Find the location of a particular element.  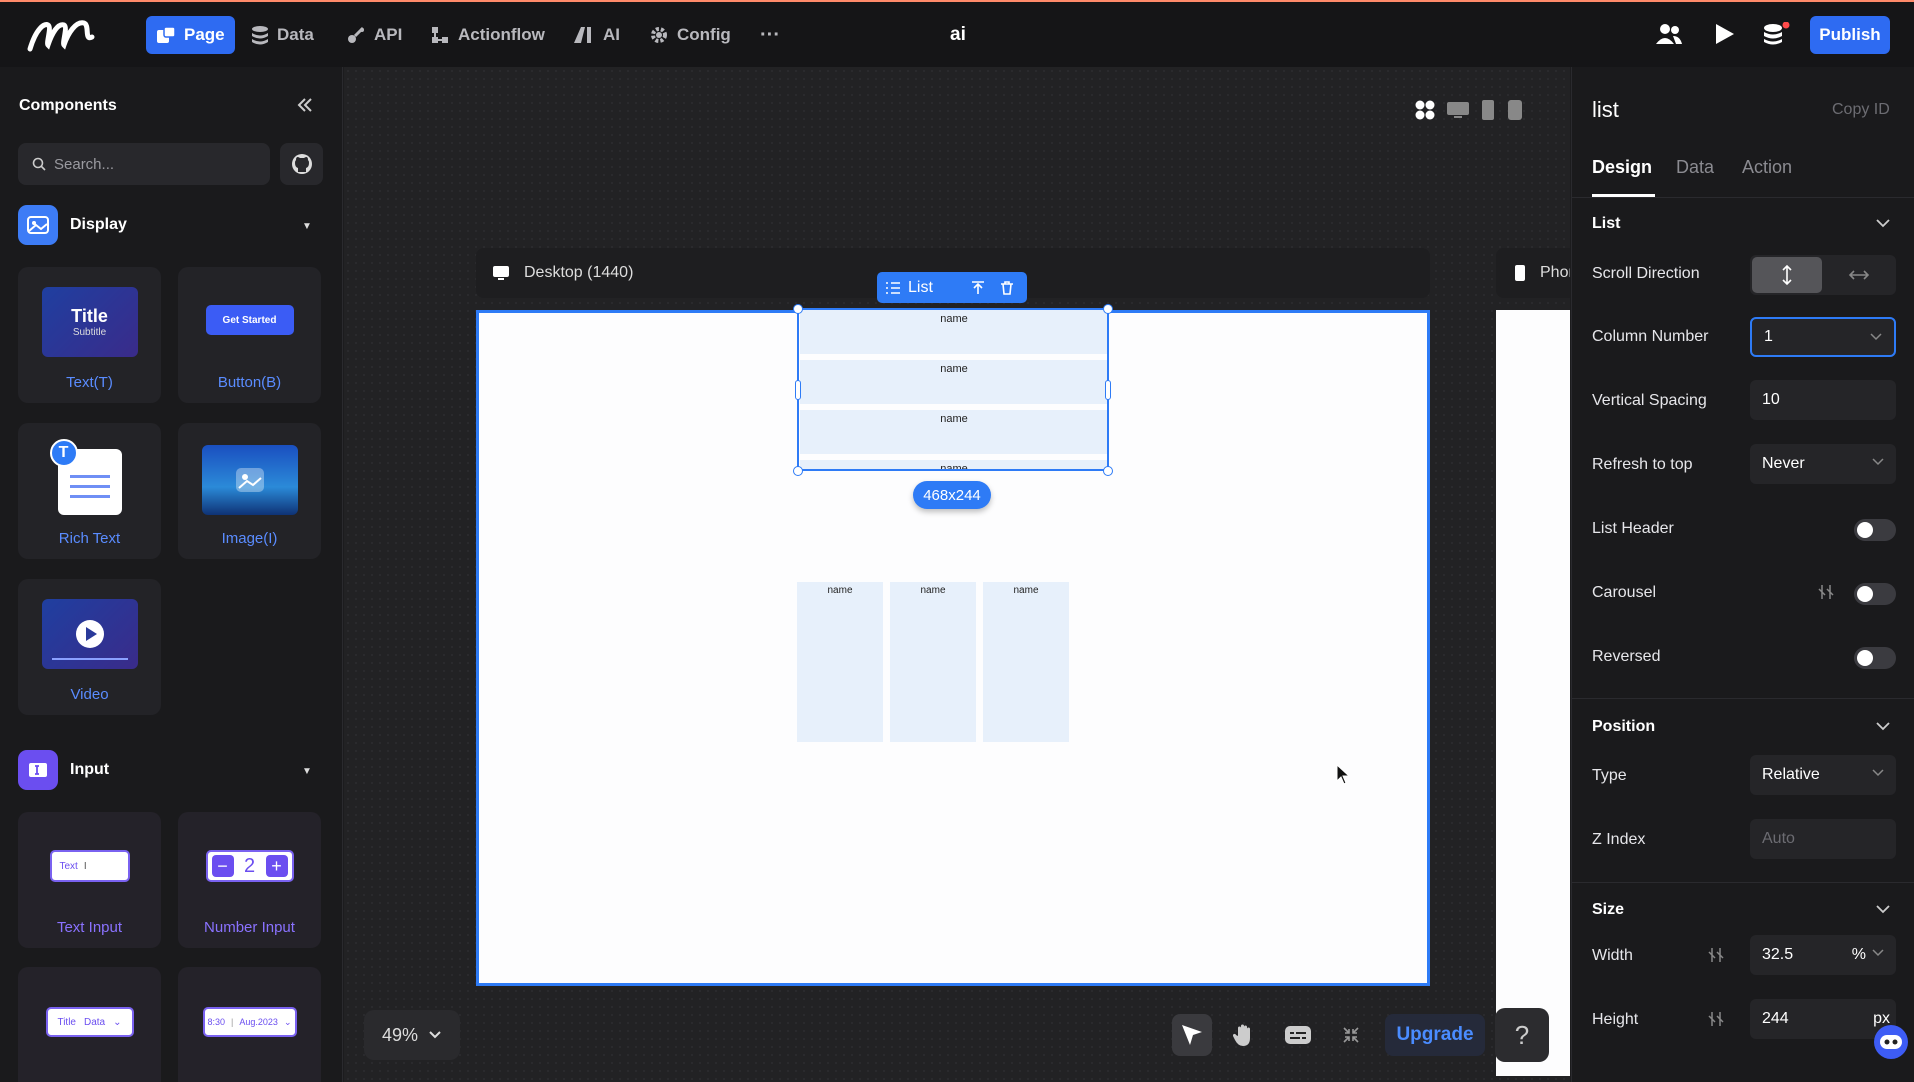

select-parent-icon is located at coordinates (978, 288).